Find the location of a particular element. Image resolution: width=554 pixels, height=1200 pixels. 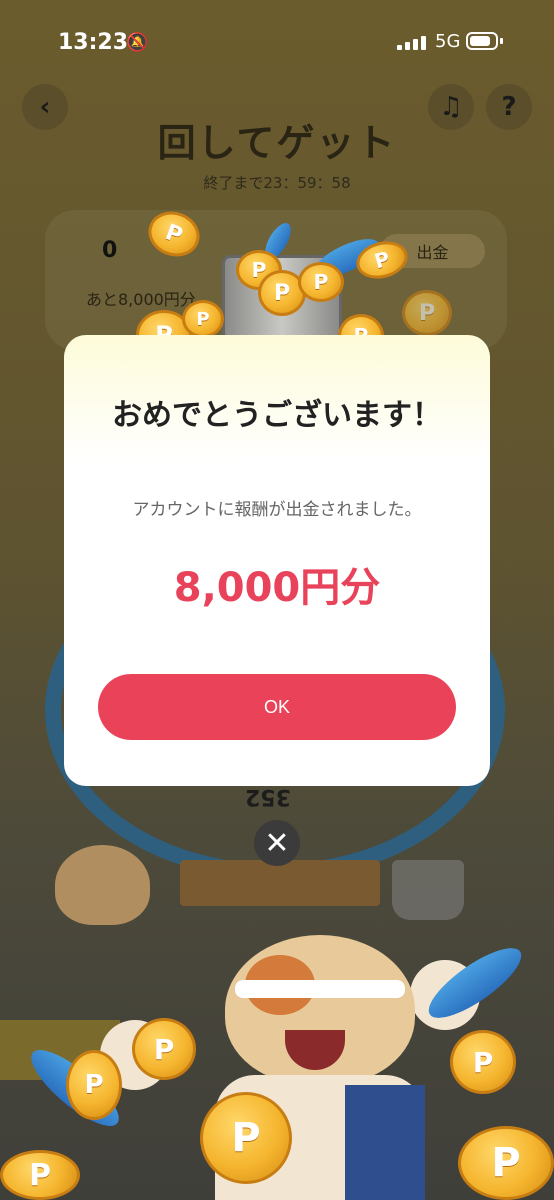

ok-button: OK is located at coordinates (277, 707).